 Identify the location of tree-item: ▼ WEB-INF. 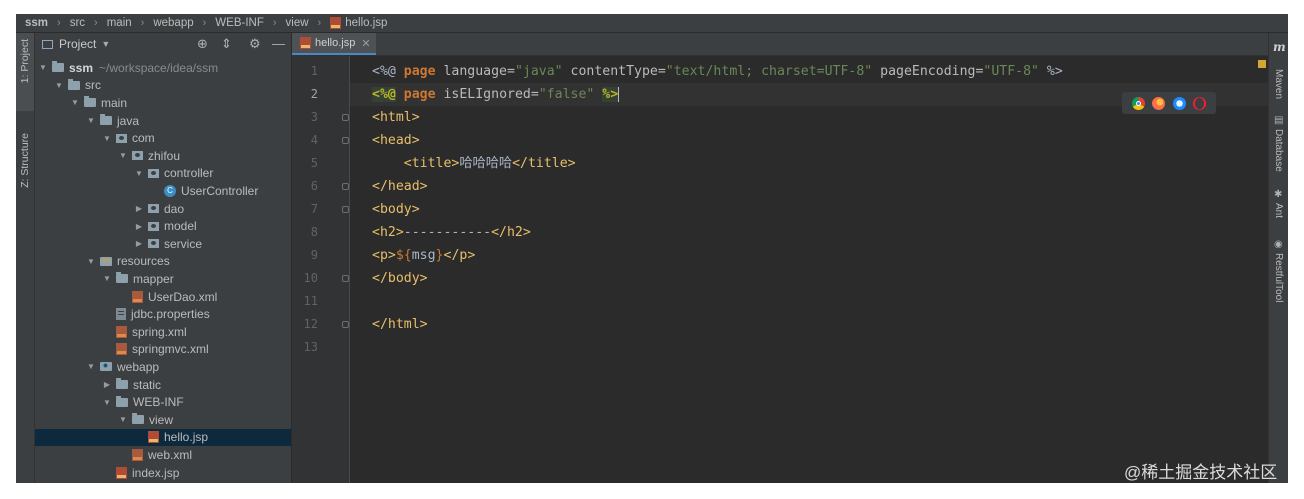
(163, 402).